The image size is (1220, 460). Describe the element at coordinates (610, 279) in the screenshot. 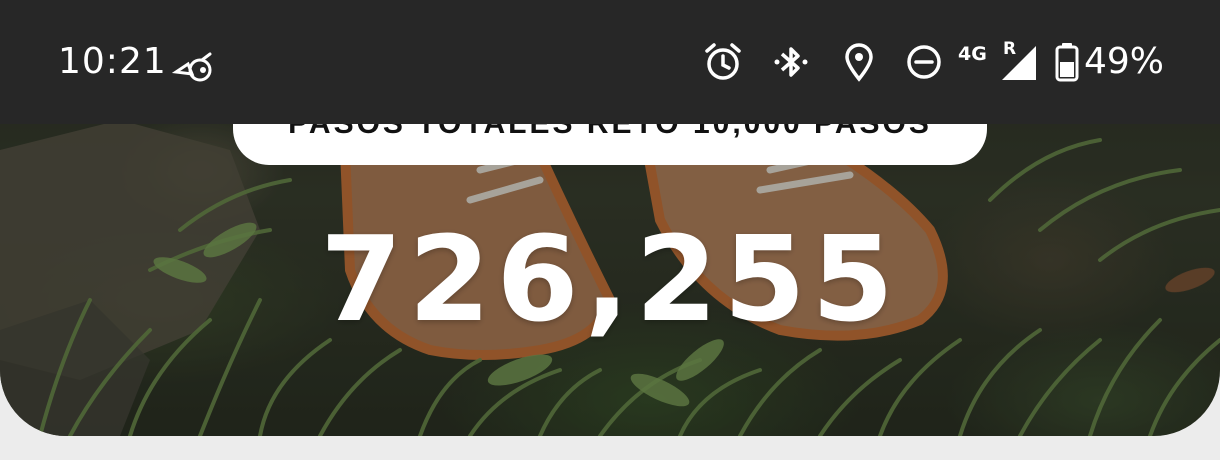

I see `total-steps-value: 726,255` at that location.